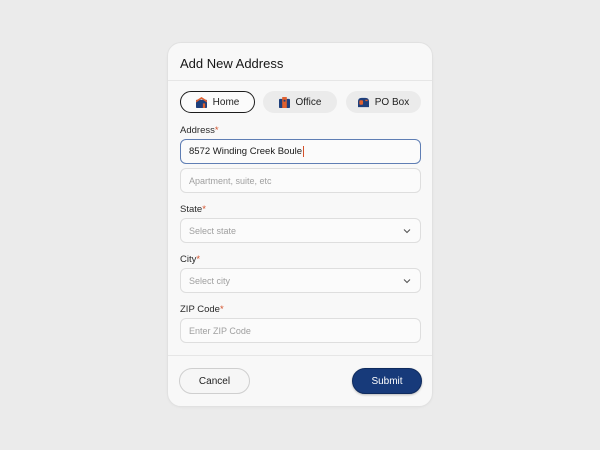 The width and height of the screenshot is (600, 450). Describe the element at coordinates (392, 102) in the screenshot. I see `address-type-pobox-label: PO Box` at that location.